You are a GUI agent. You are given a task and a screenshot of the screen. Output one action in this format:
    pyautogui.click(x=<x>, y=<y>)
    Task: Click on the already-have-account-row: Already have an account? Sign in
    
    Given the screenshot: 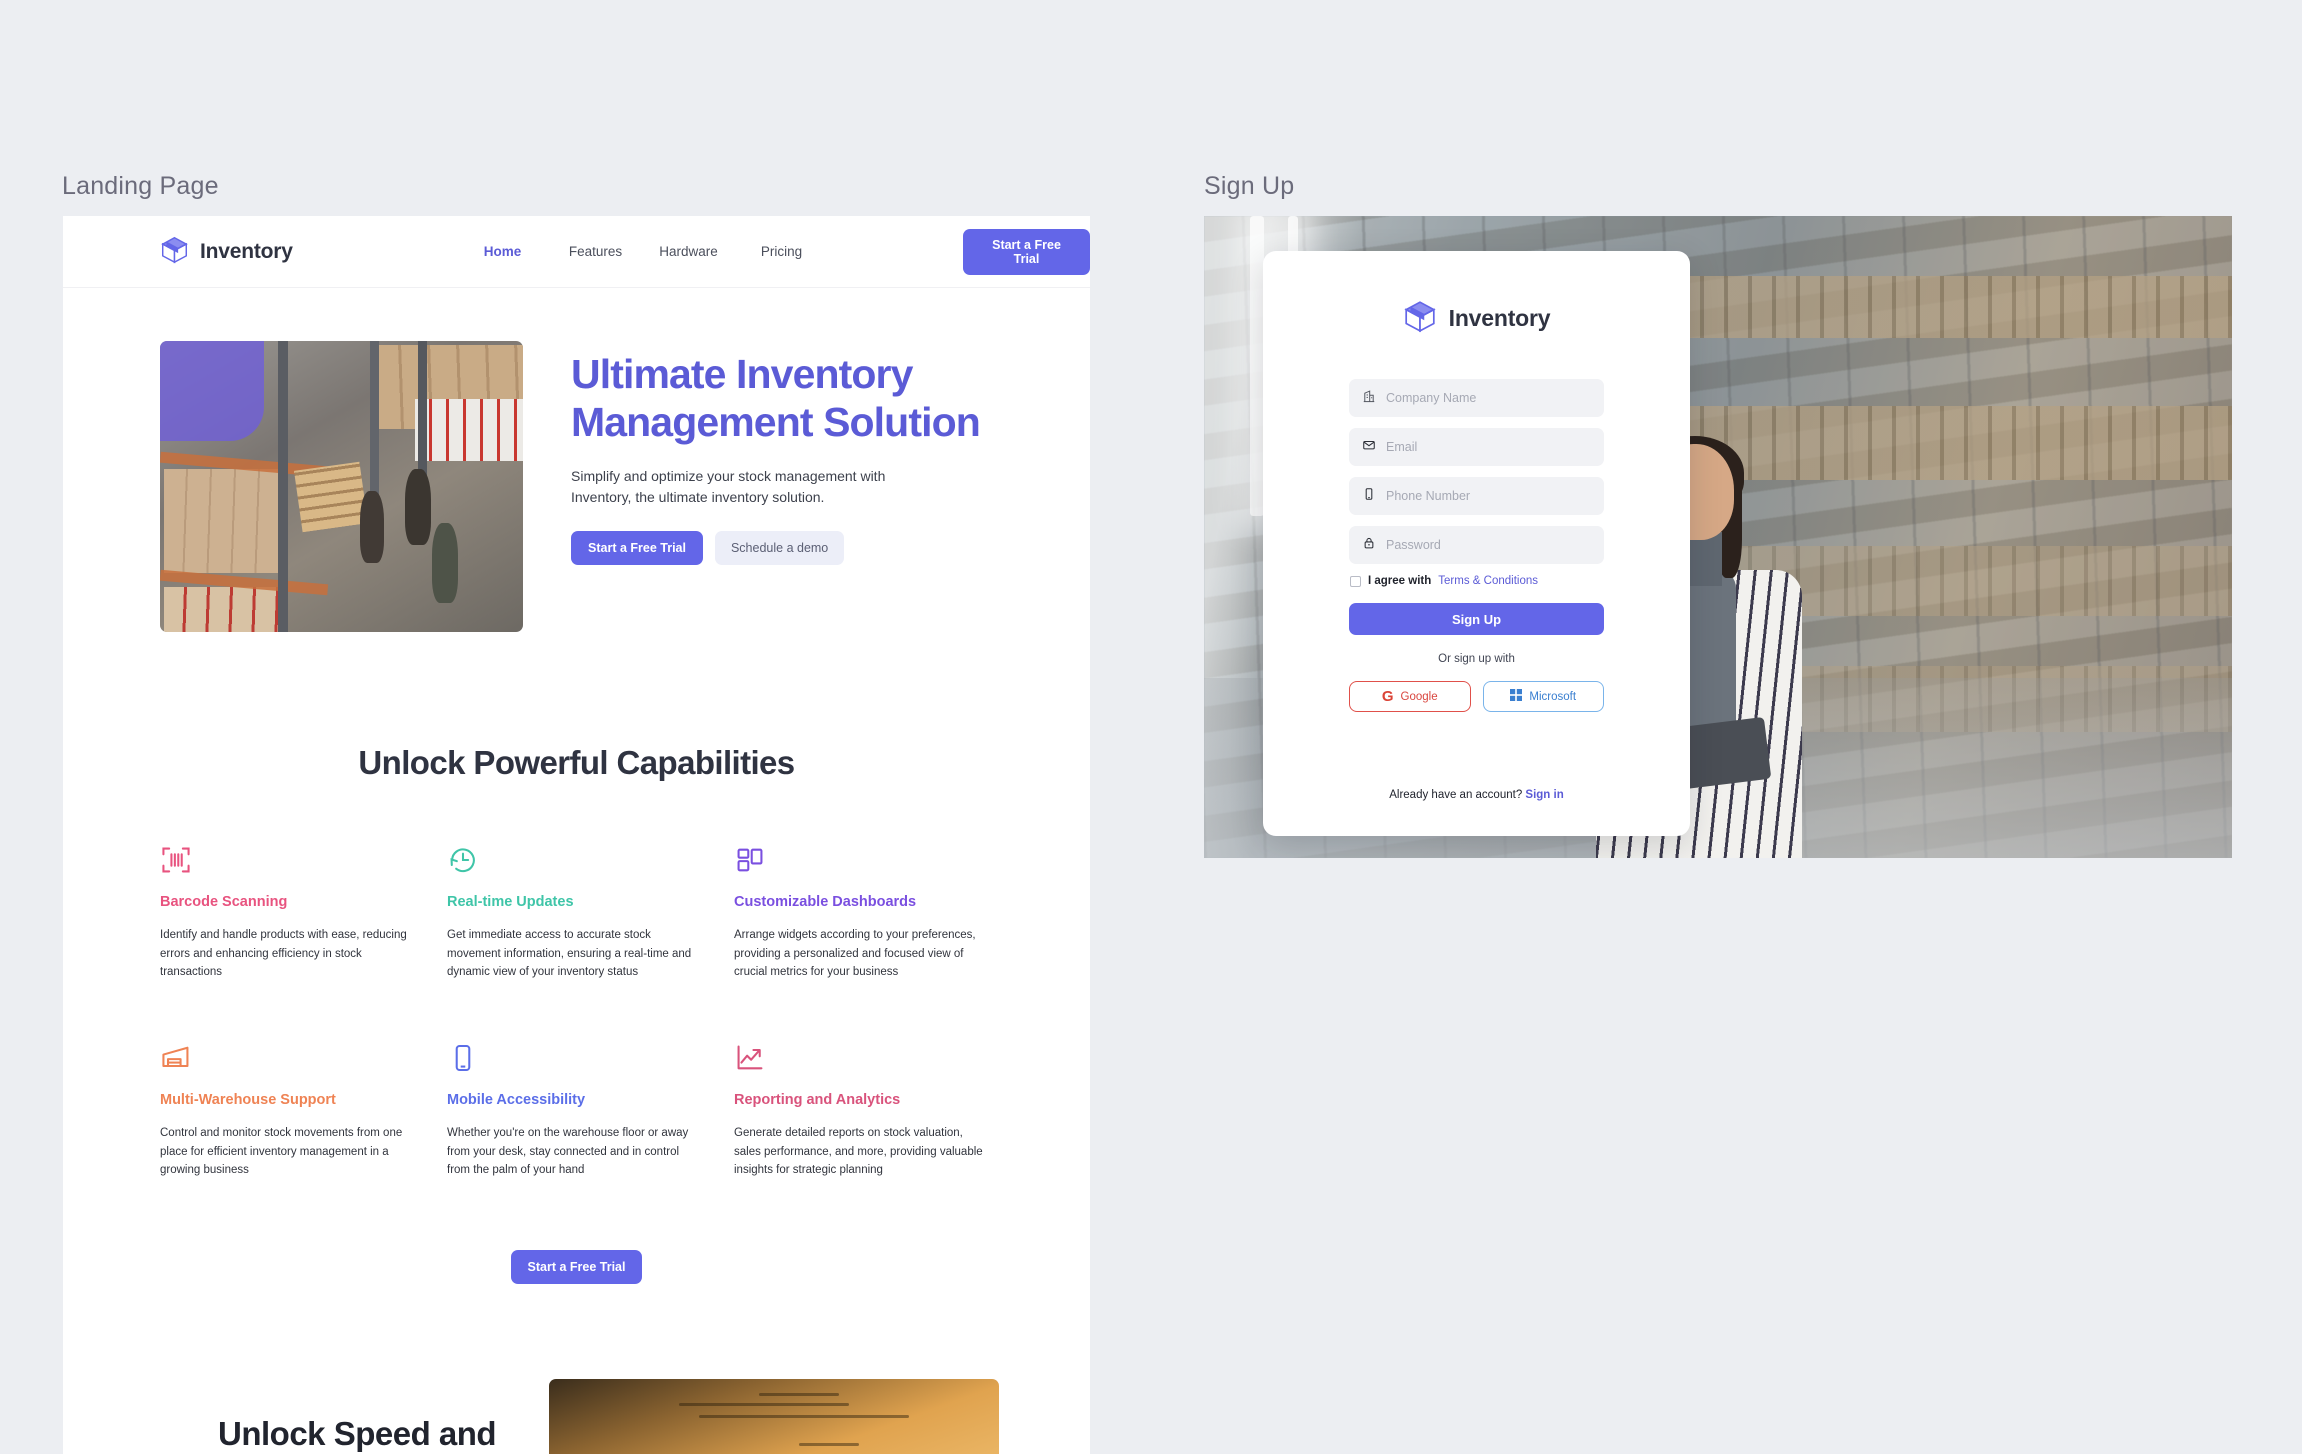 What is the action you would take?
    pyautogui.click(x=1476, y=795)
    